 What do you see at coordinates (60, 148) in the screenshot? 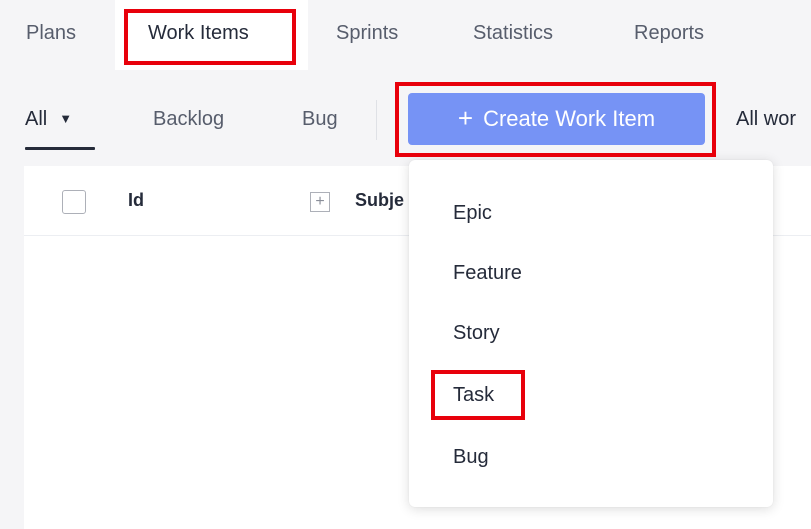
I see `active-filter-underline` at bounding box center [60, 148].